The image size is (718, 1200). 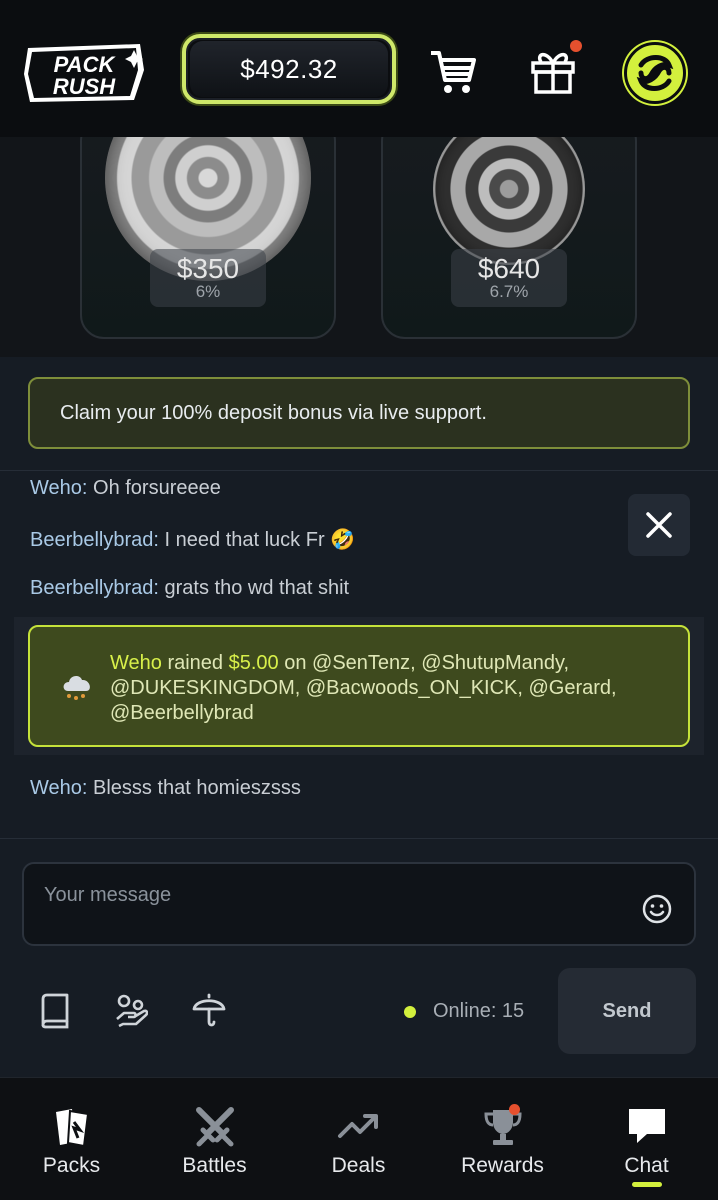 What do you see at coordinates (108, 895) in the screenshot?
I see `message-placeholder: Your message` at bounding box center [108, 895].